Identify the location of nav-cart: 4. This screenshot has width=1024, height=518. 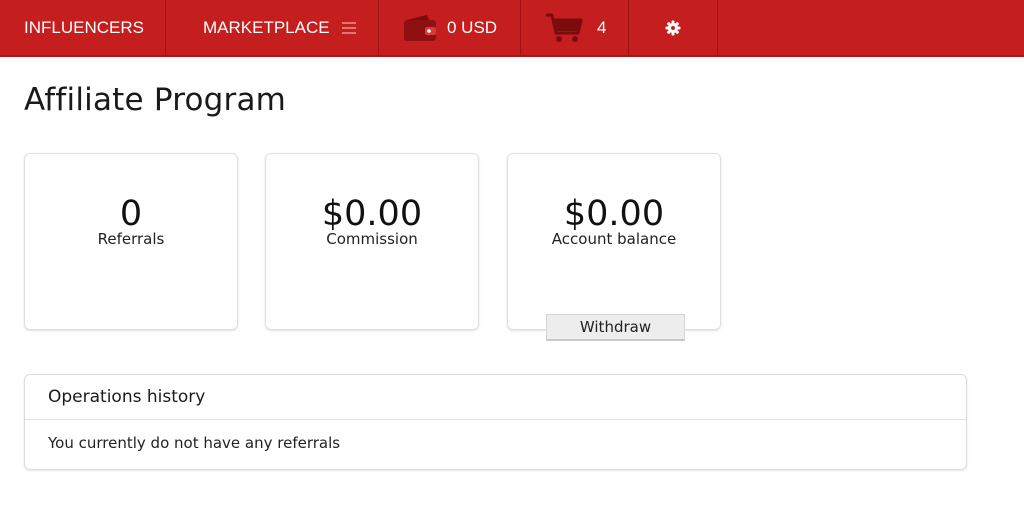
(575, 27).